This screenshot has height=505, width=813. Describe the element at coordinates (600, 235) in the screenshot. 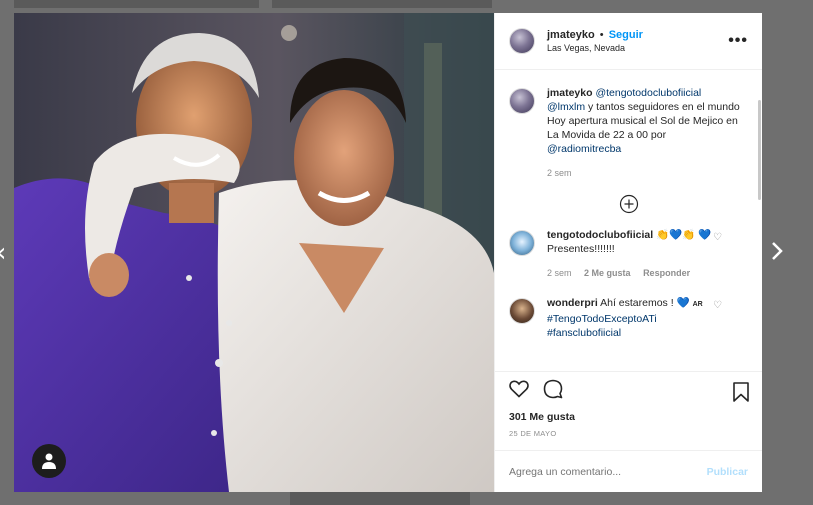

I see `commenter-username: tengotodoclubofiicial` at that location.